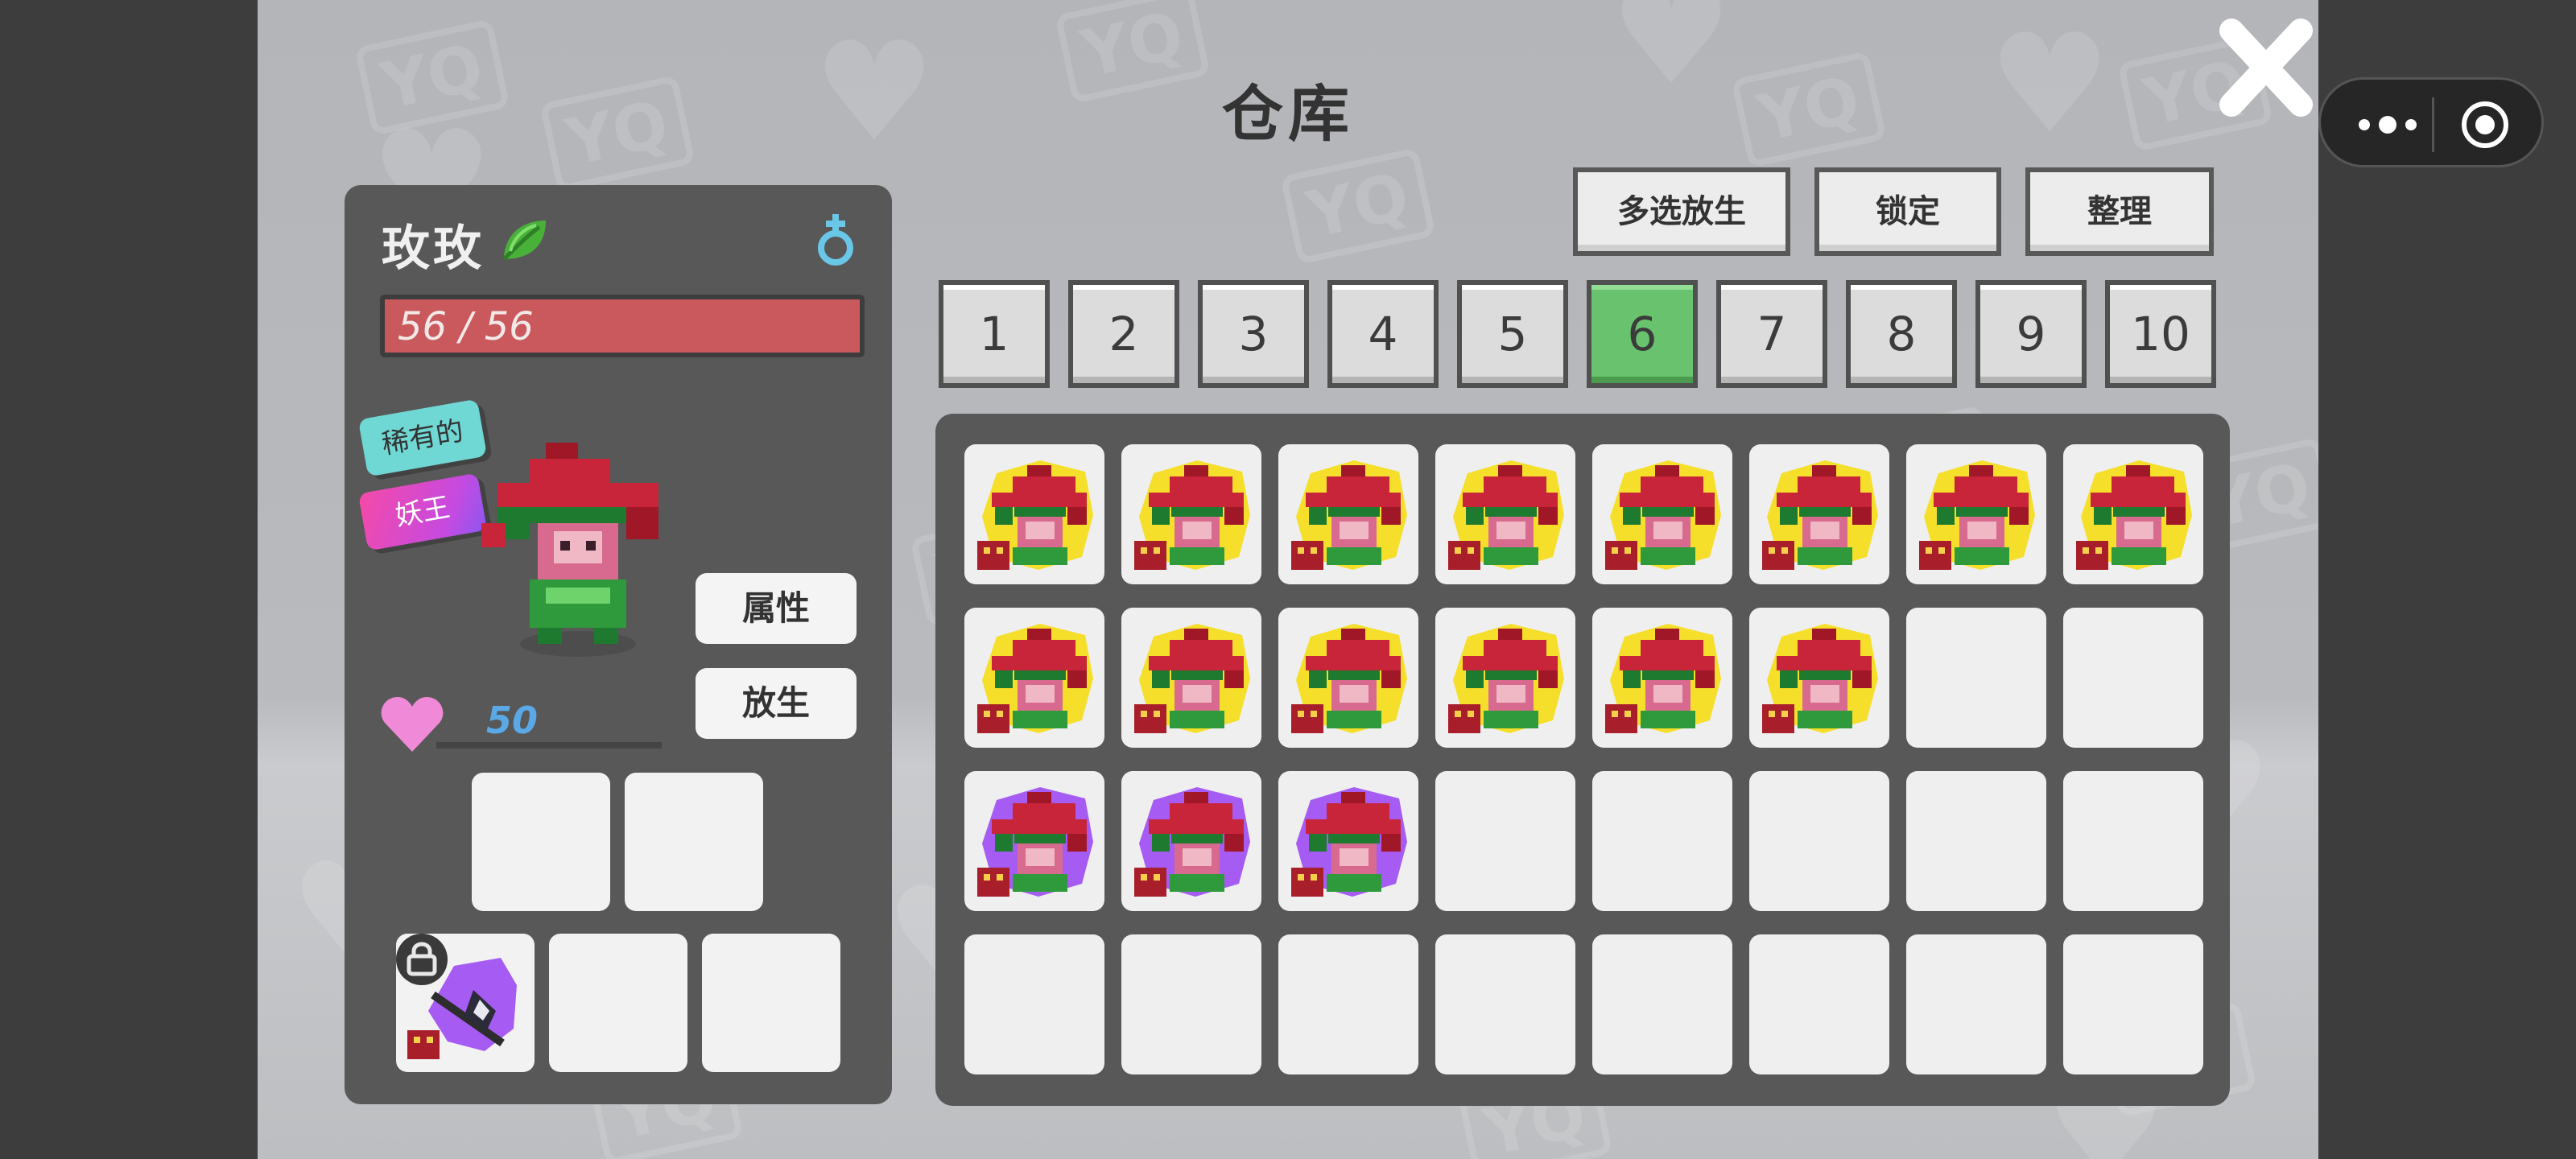 This screenshot has height=1159, width=2576. I want to click on close-icon, so click(2266, 68).